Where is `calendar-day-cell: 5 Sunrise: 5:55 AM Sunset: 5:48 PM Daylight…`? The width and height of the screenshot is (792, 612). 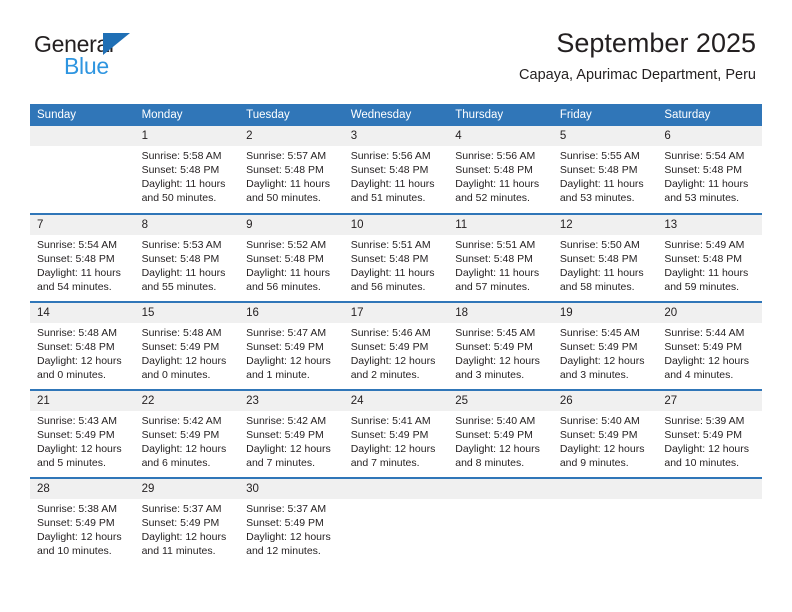
calendar-day-cell: 5 Sunrise: 5:55 AM Sunset: 5:48 PM Daylight… is located at coordinates (605, 170).